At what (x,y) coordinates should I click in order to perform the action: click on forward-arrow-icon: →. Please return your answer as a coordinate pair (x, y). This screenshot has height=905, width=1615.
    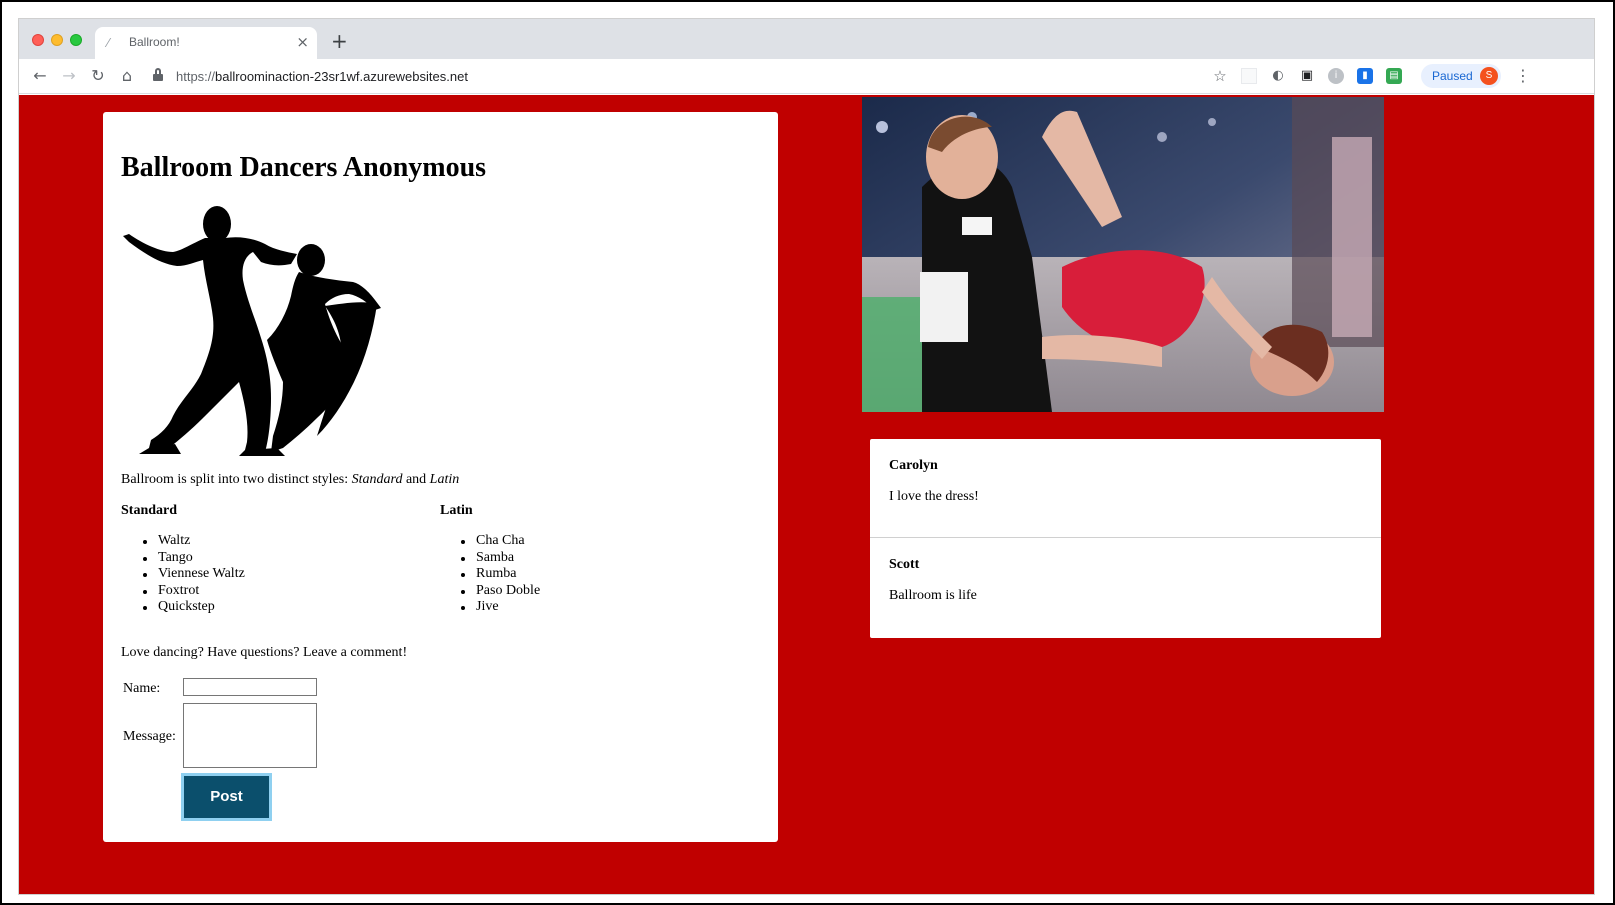
    Looking at the image, I should click on (69, 76).